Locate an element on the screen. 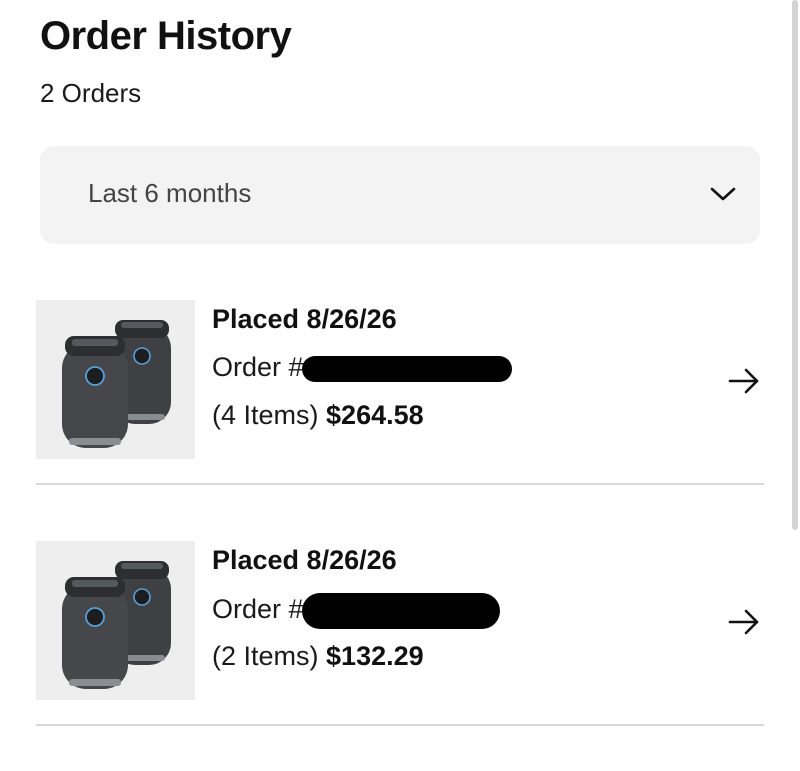 The image size is (800, 771). date-range-selected-value: Last 6 months is located at coordinates (170, 193).